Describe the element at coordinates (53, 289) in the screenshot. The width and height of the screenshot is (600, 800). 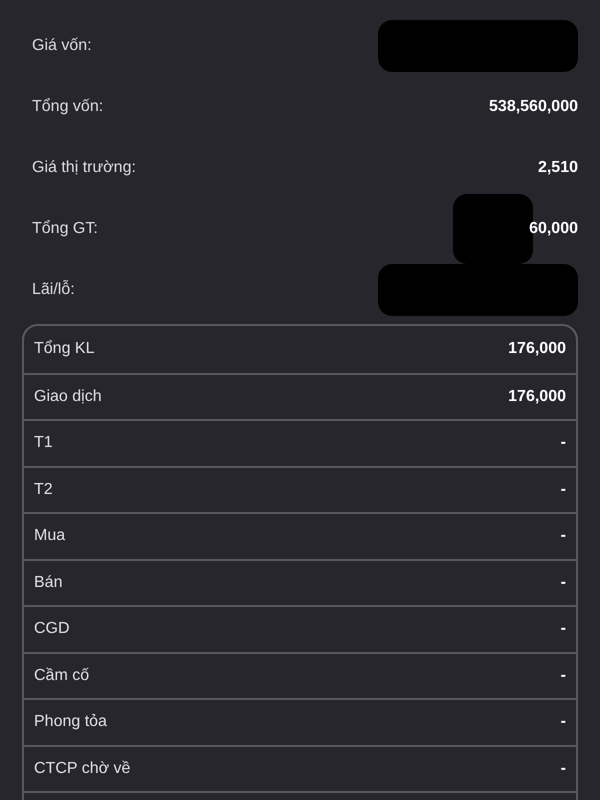
I see `summary-label: Lãi/lỗ:` at that location.